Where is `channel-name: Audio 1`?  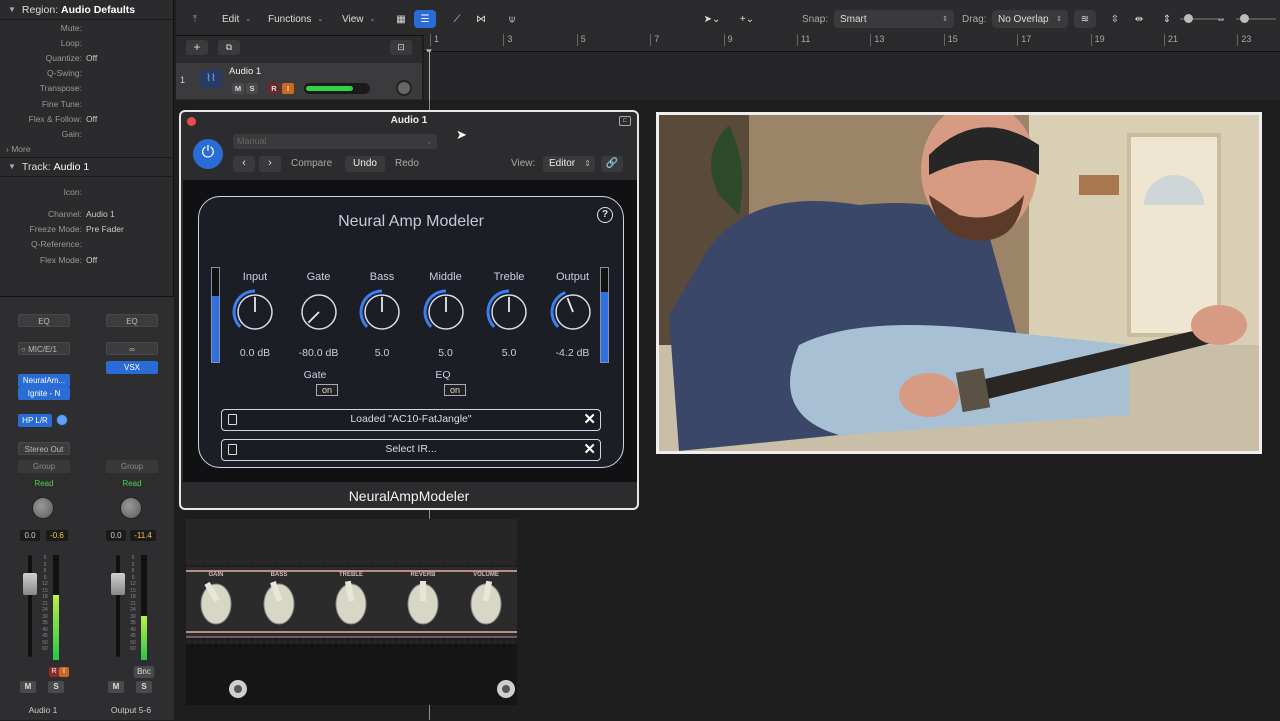 channel-name: Audio 1 is located at coordinates (43, 710).